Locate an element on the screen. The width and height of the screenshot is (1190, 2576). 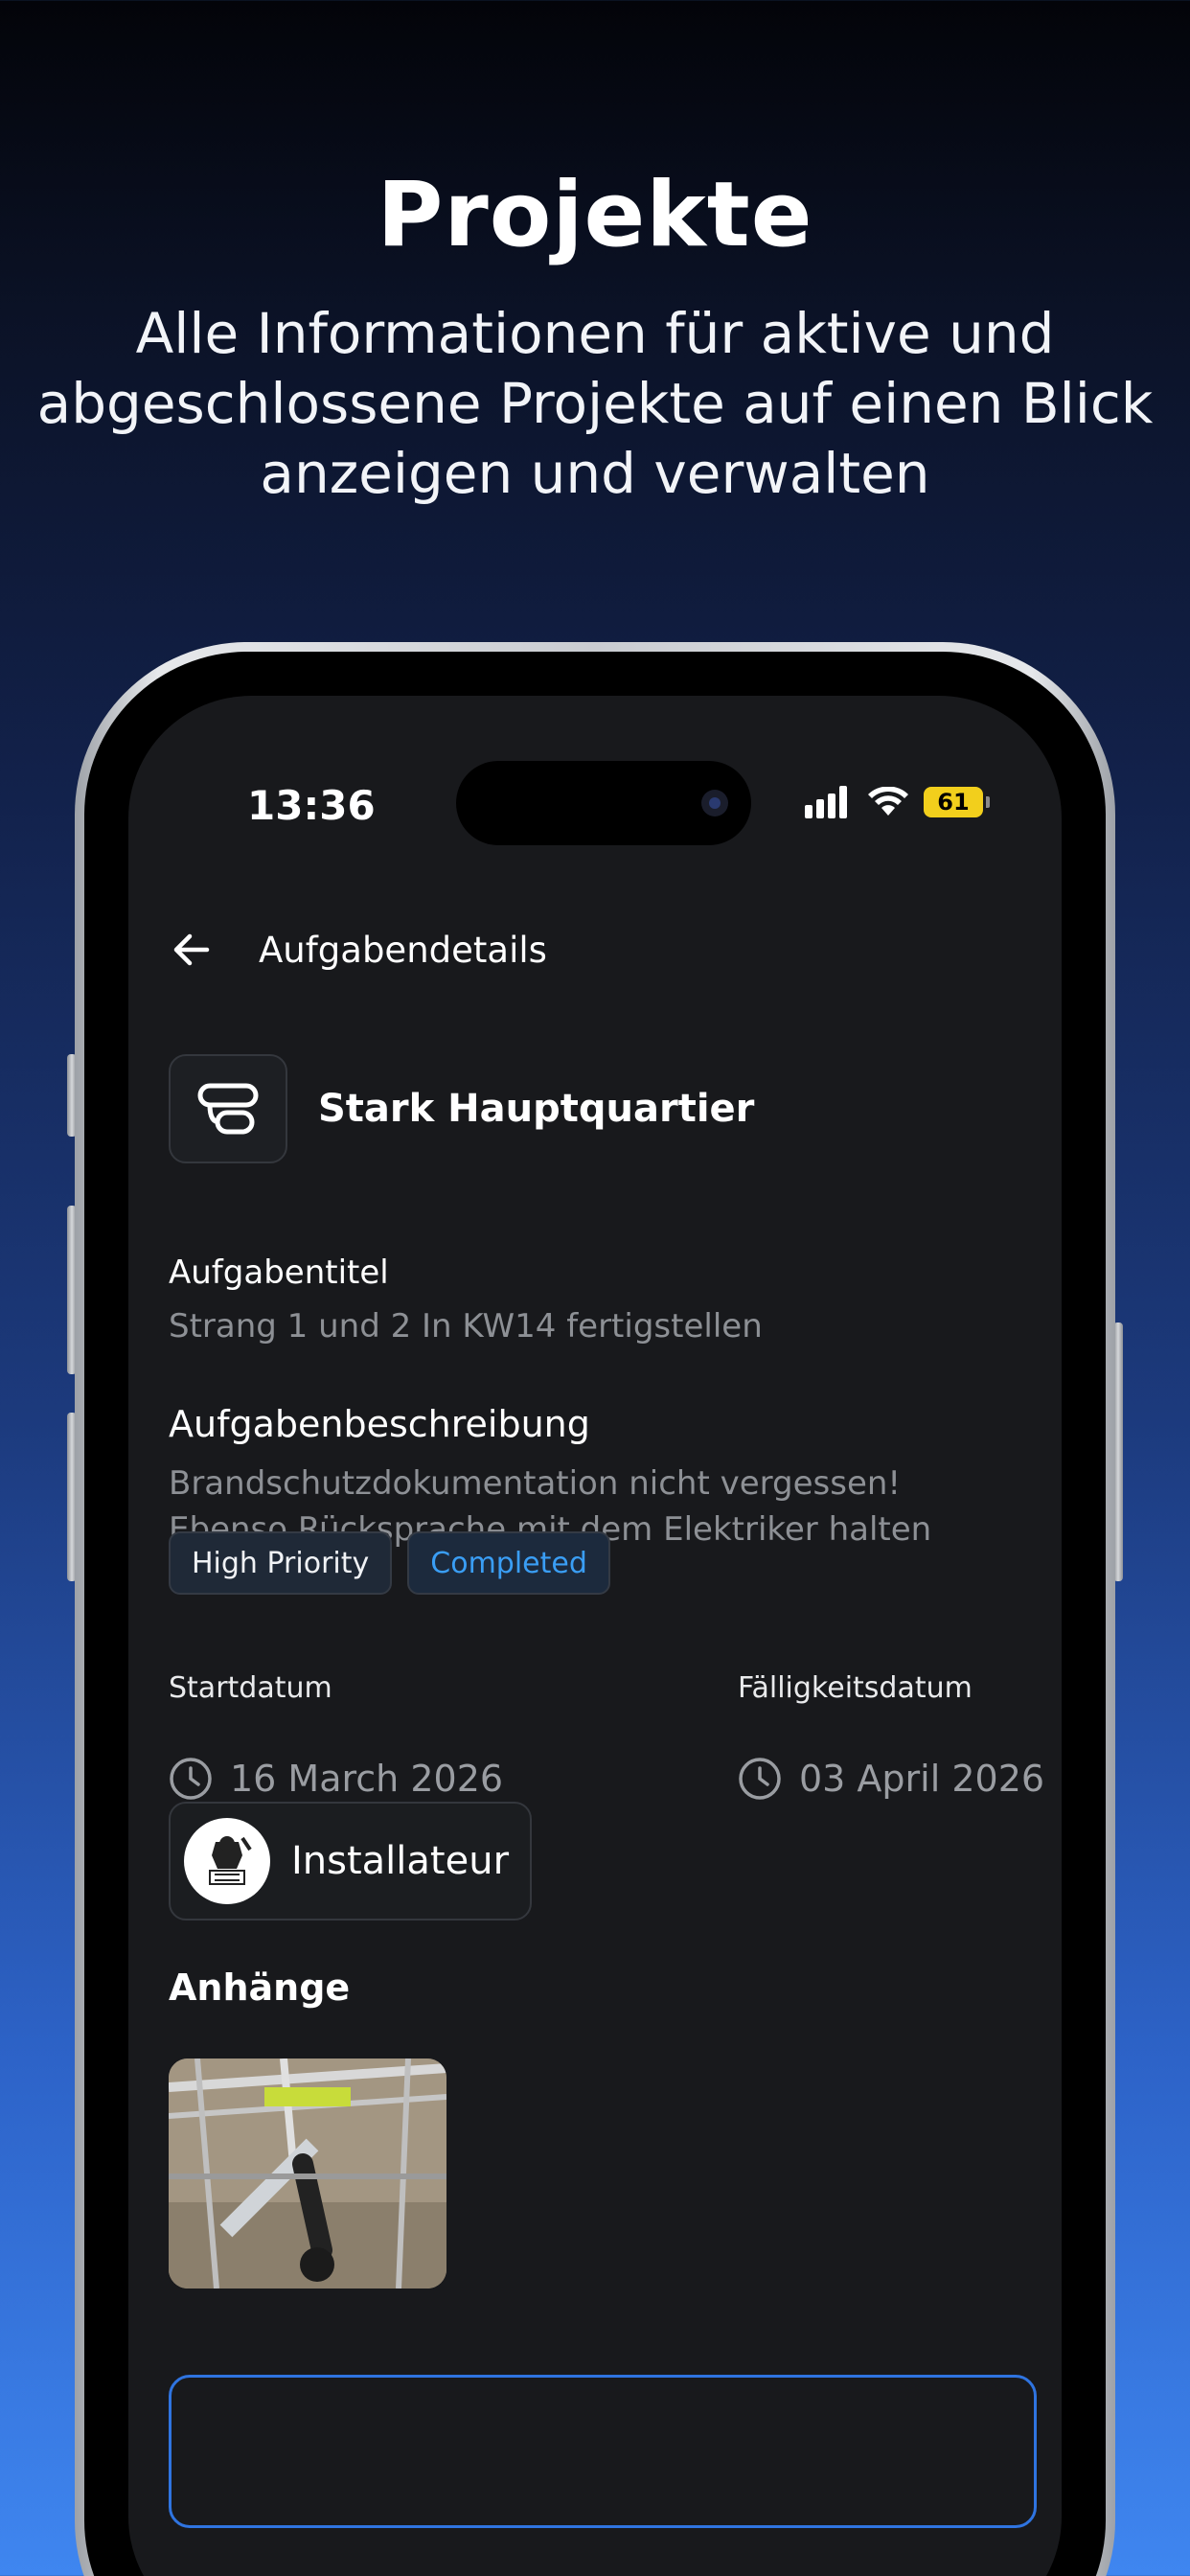
bottom-action-button is located at coordinates (603, 2451).